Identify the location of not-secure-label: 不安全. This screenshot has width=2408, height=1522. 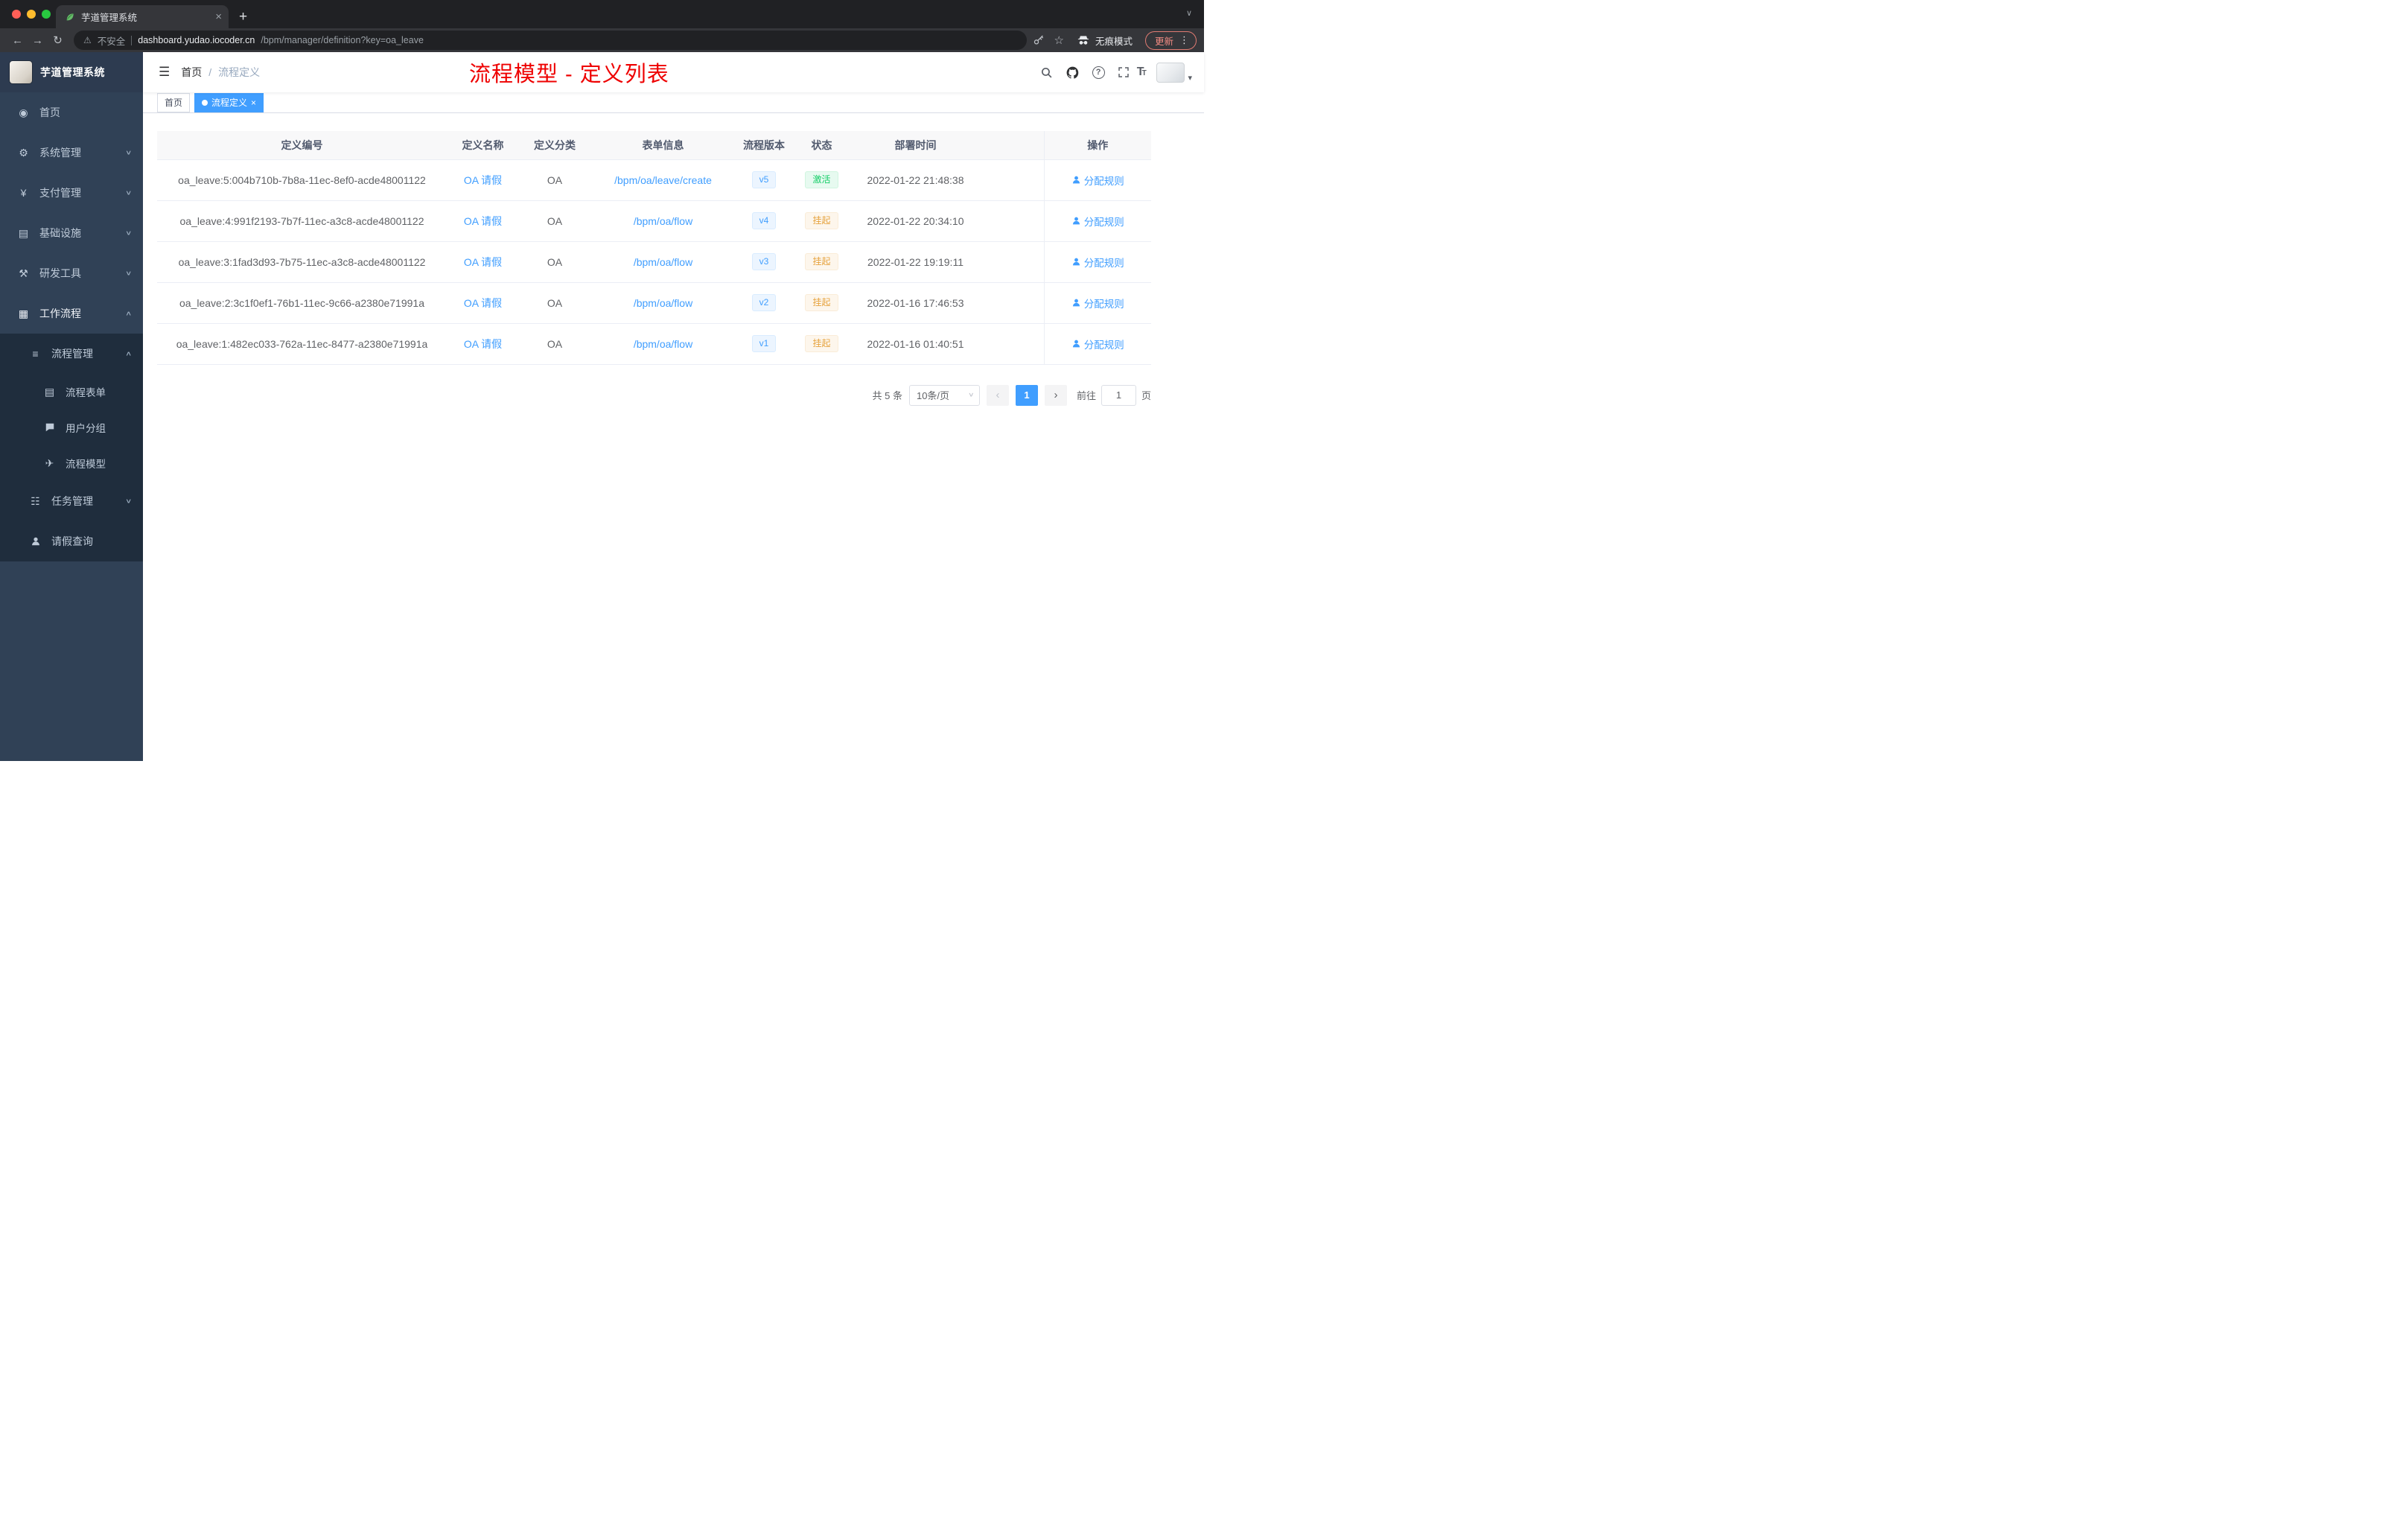
(111, 41).